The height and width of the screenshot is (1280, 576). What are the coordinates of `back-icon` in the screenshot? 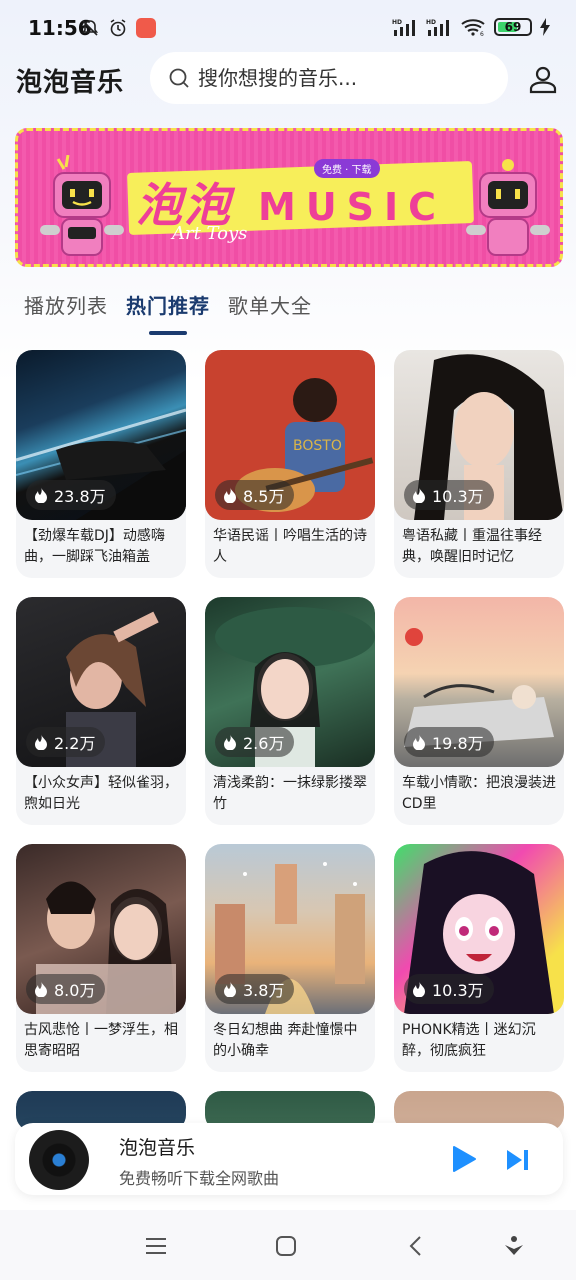 It's located at (416, 1246).